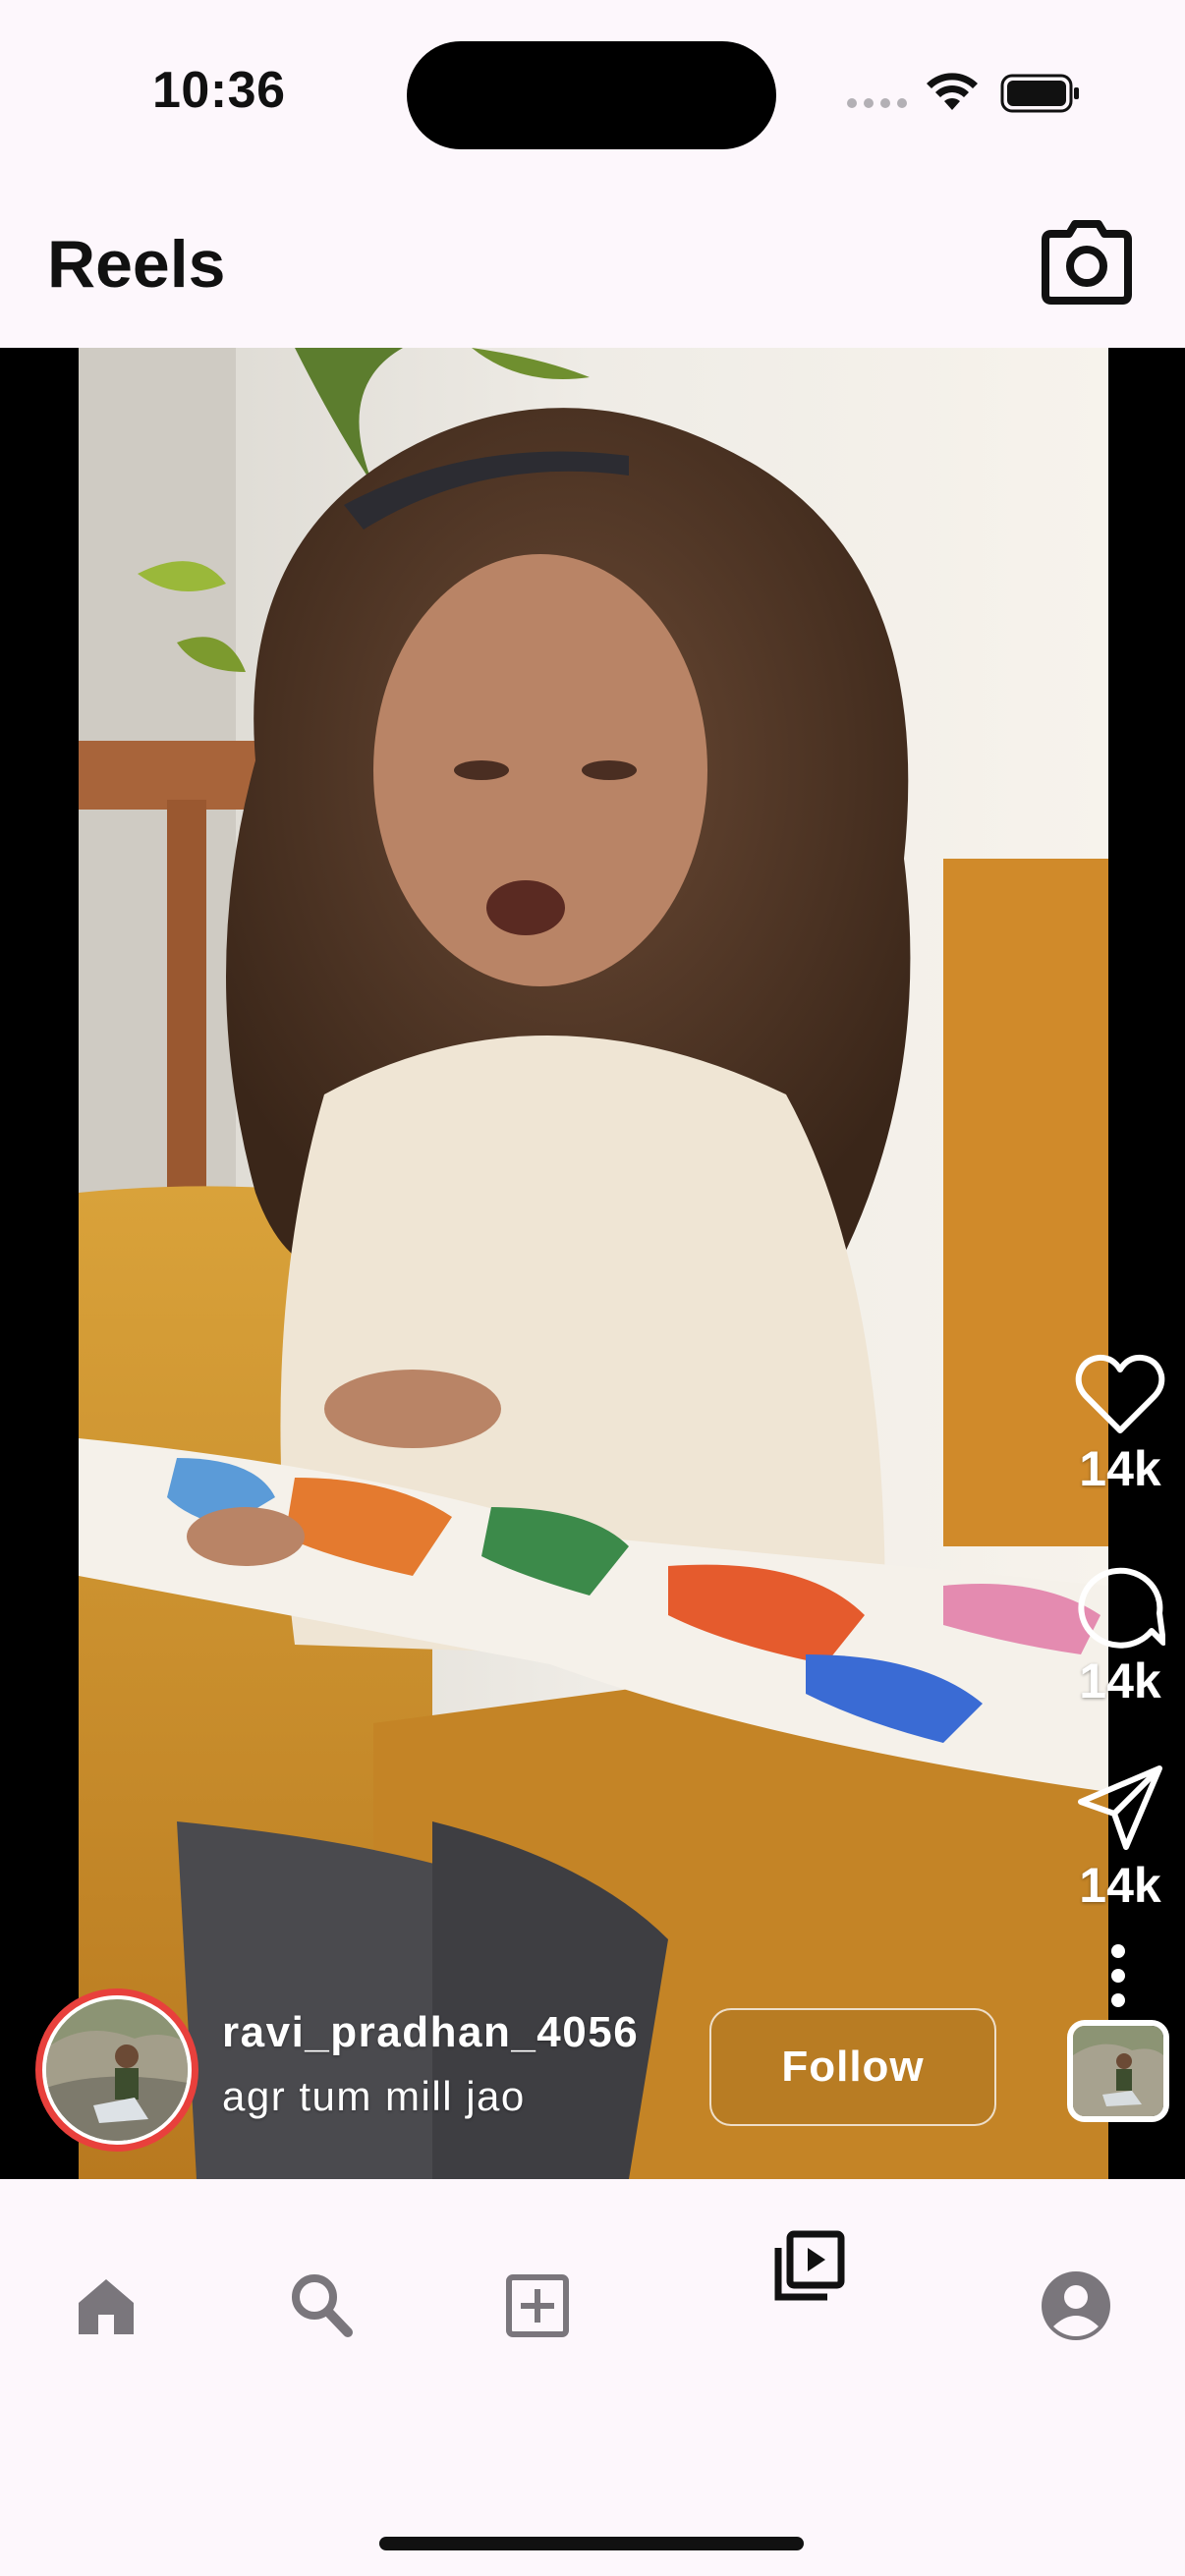 Image resolution: width=1185 pixels, height=2576 pixels. I want to click on nav-create, so click(538, 2308).